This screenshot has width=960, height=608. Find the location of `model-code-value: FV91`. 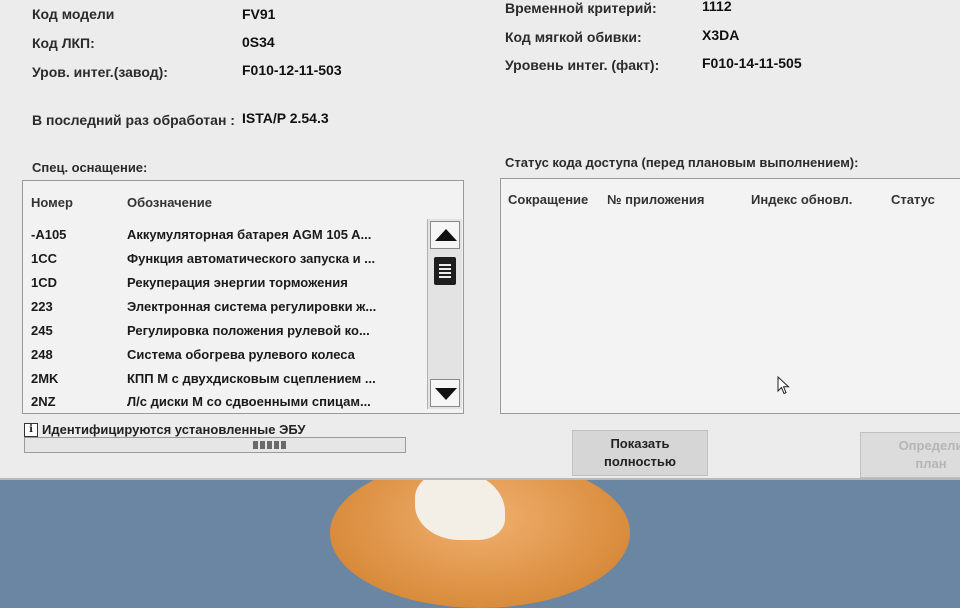

model-code-value: FV91 is located at coordinates (259, 14).